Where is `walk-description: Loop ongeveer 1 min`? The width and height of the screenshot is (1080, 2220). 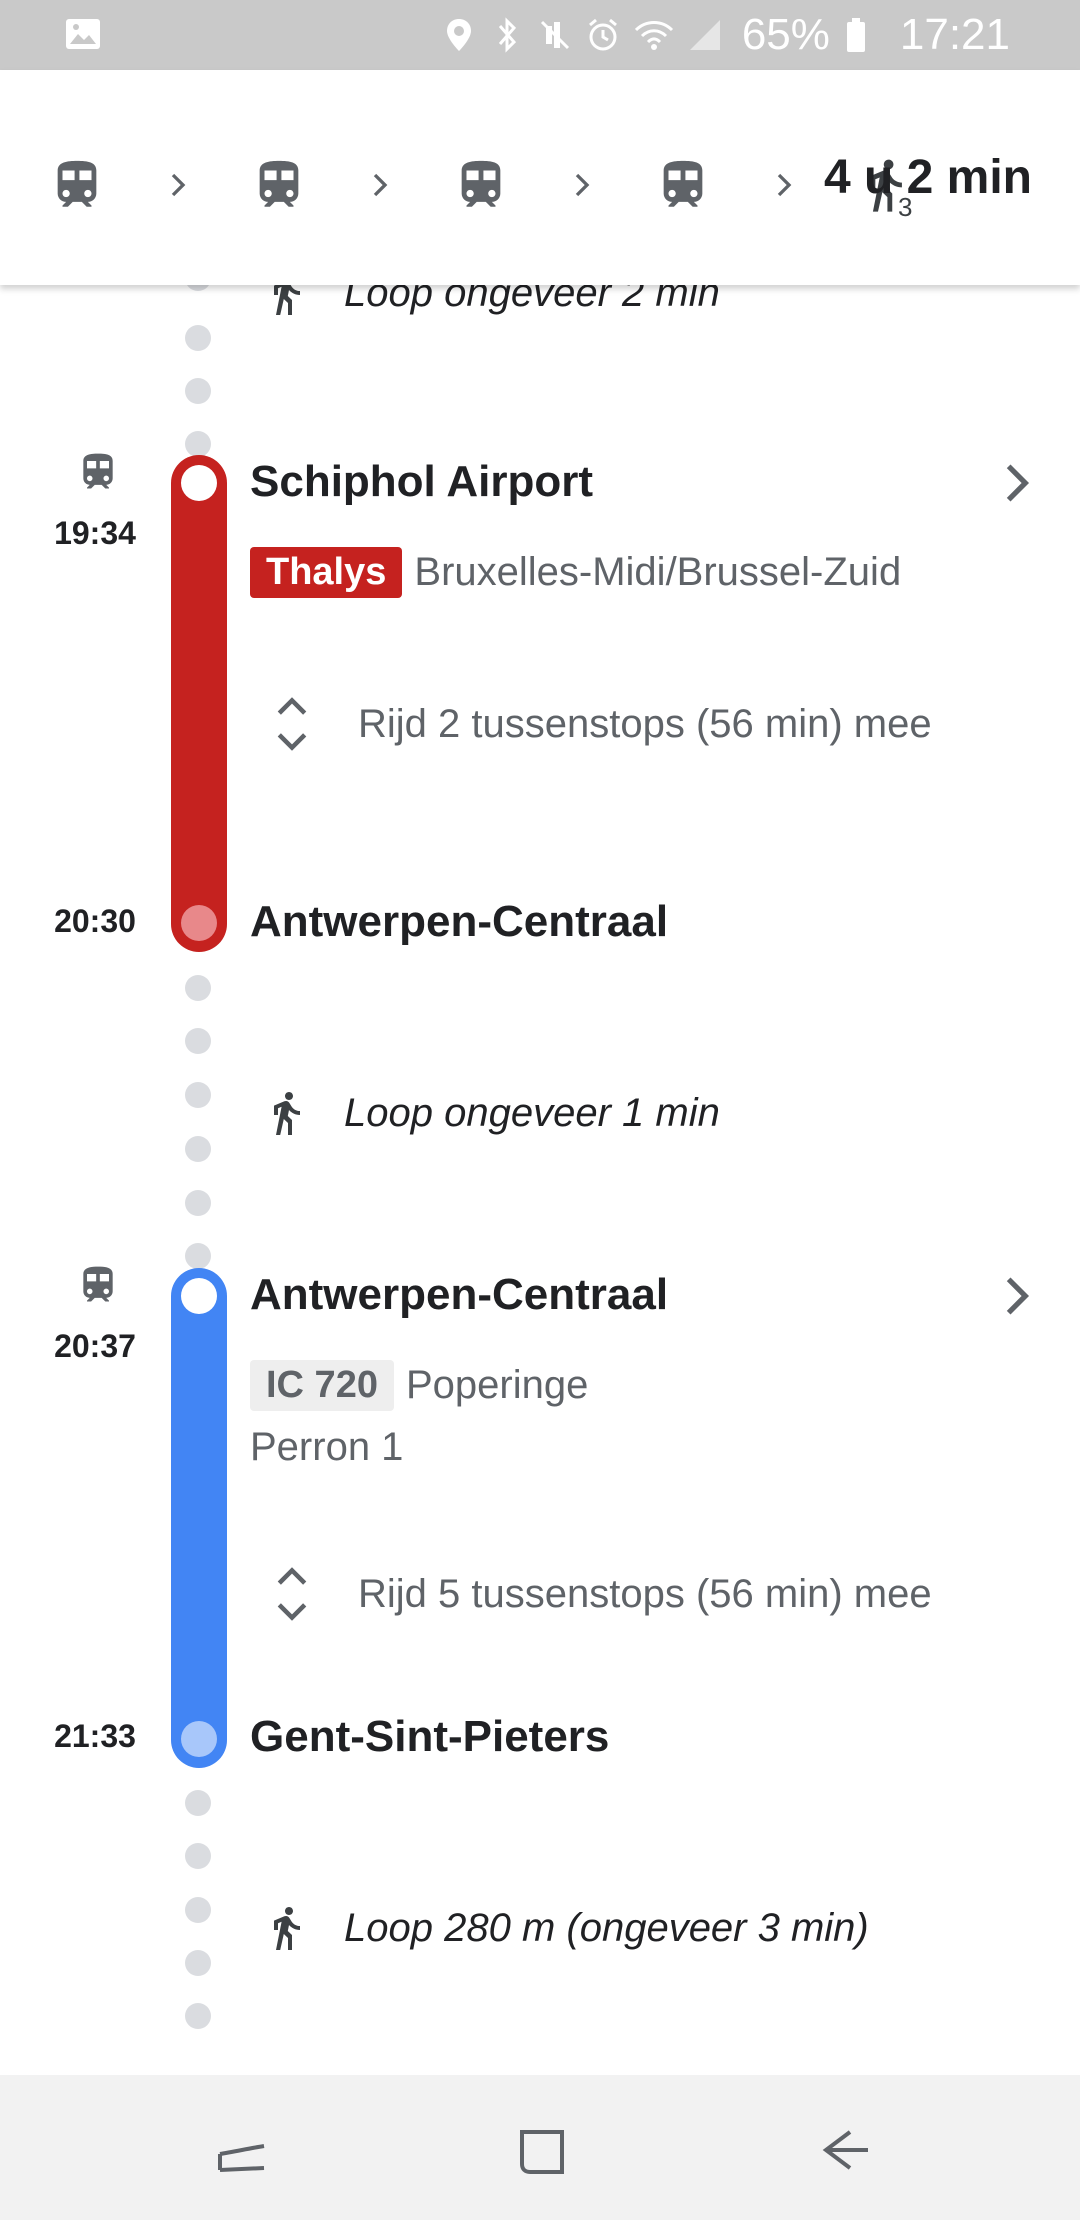
walk-description: Loop ongeveer 1 min is located at coordinates (532, 1112).